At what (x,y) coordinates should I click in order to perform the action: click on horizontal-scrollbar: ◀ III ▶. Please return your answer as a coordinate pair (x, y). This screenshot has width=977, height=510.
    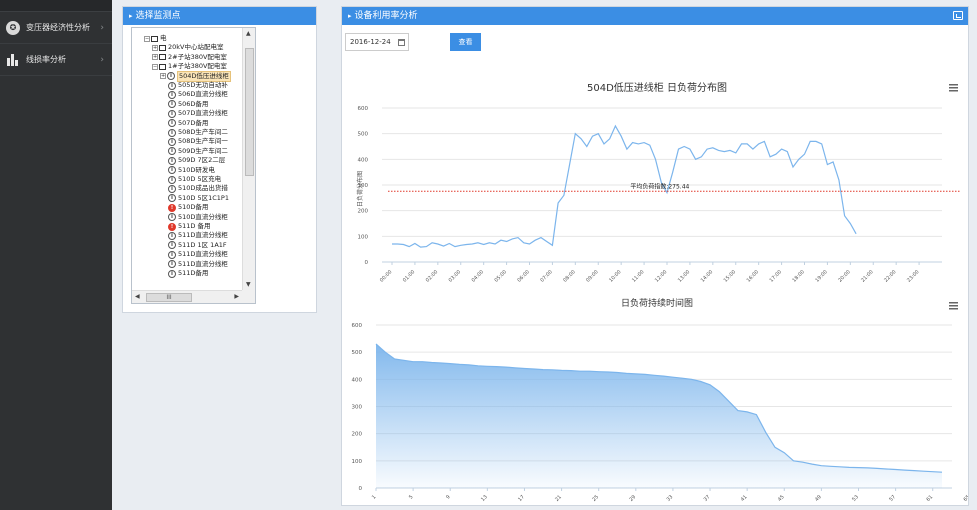
    Looking at the image, I should click on (187, 296).